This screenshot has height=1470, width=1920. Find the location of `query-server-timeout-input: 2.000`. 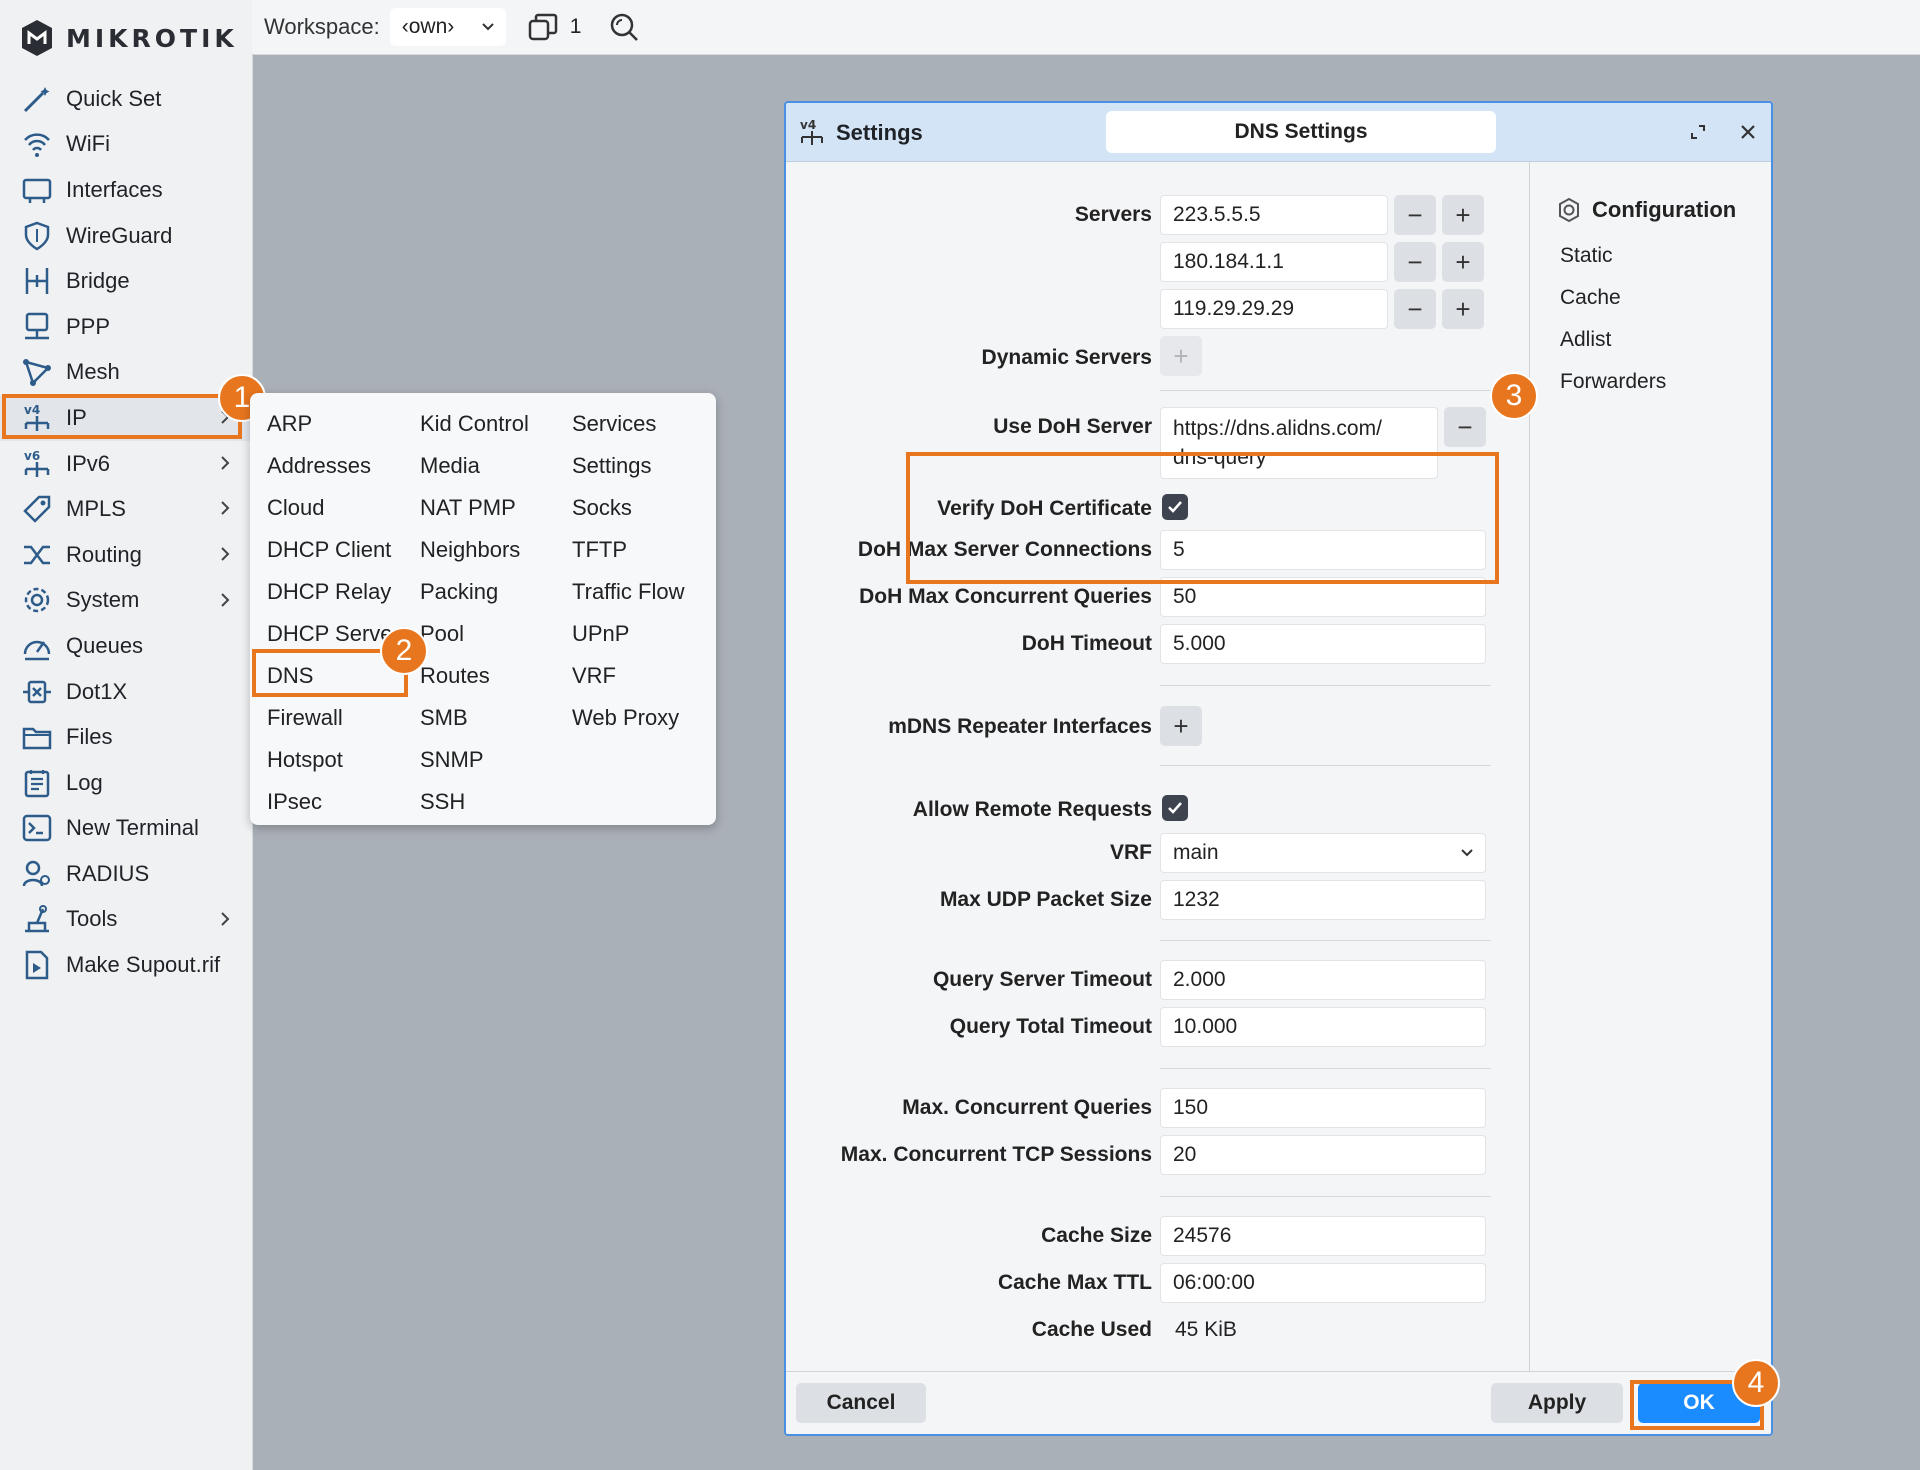

query-server-timeout-input: 2.000 is located at coordinates (1323, 980).